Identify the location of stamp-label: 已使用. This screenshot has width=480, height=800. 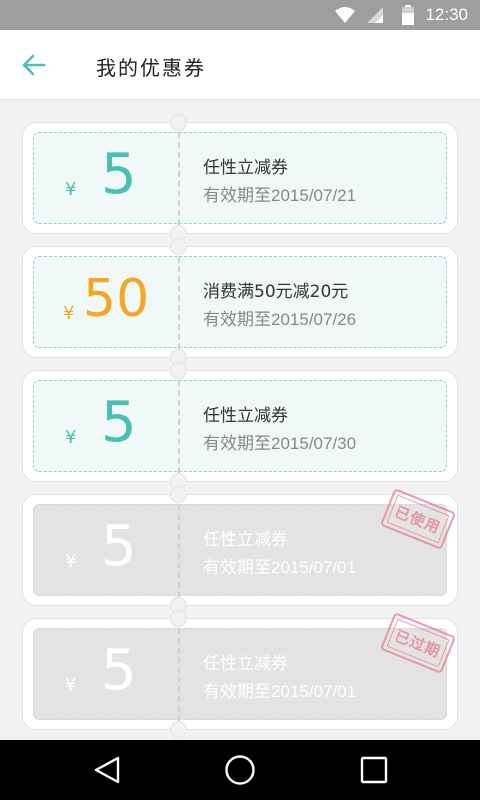
(418, 519).